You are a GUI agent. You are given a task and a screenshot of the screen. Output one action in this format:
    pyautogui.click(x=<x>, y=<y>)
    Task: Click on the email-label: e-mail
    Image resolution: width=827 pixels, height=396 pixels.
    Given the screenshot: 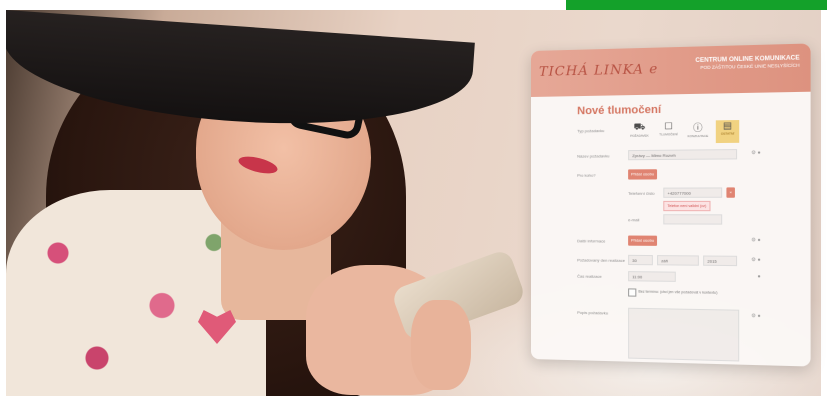 What is the action you would take?
    pyautogui.click(x=634, y=220)
    